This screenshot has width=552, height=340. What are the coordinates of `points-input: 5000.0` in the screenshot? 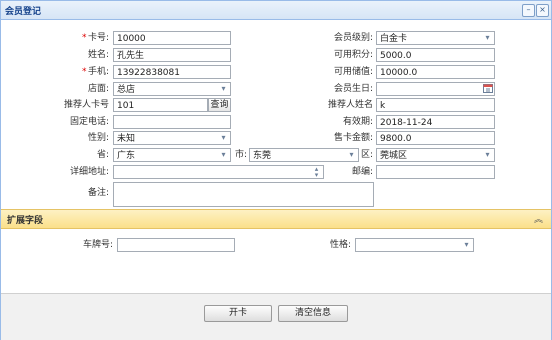 It's located at (435, 55).